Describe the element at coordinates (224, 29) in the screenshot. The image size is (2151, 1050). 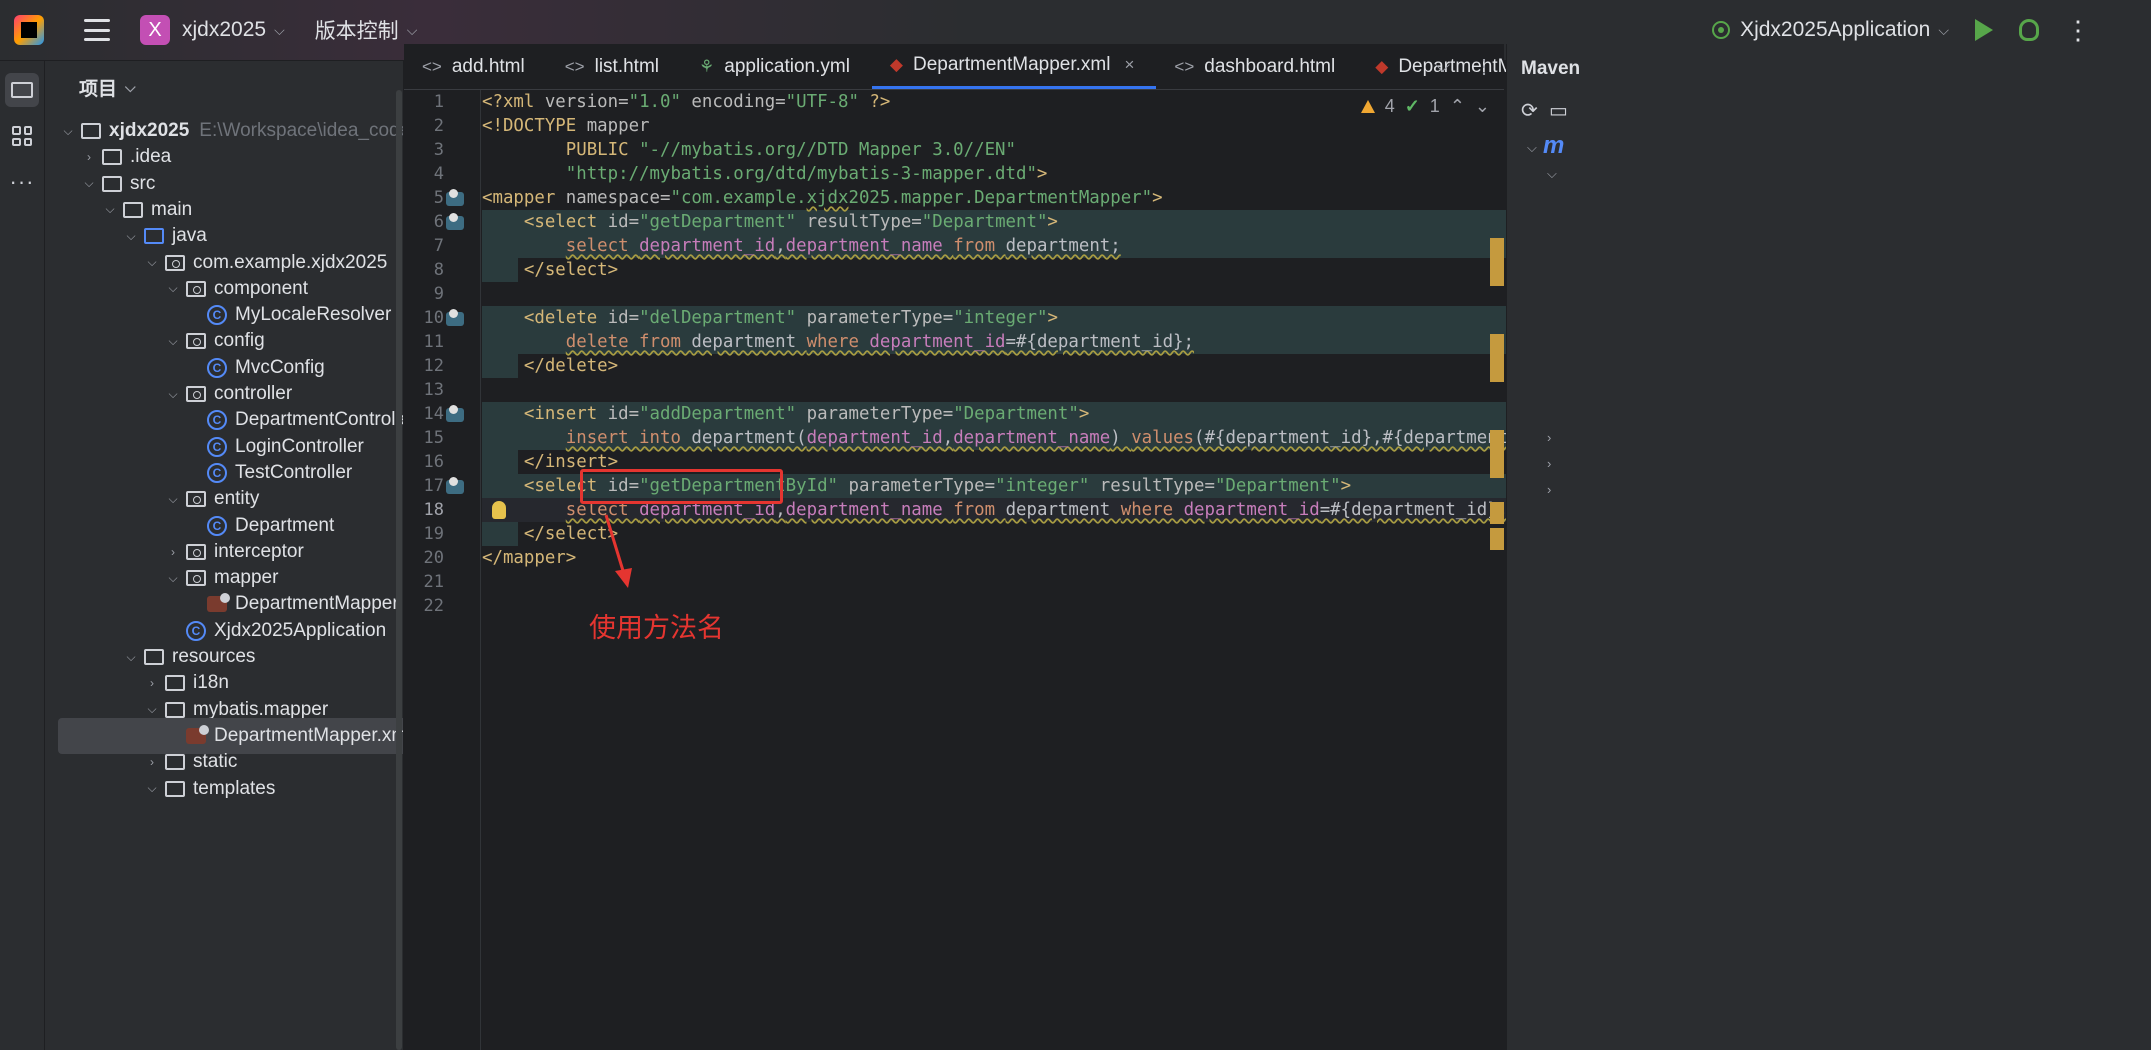
I see `project-name: xjdx2025` at that location.